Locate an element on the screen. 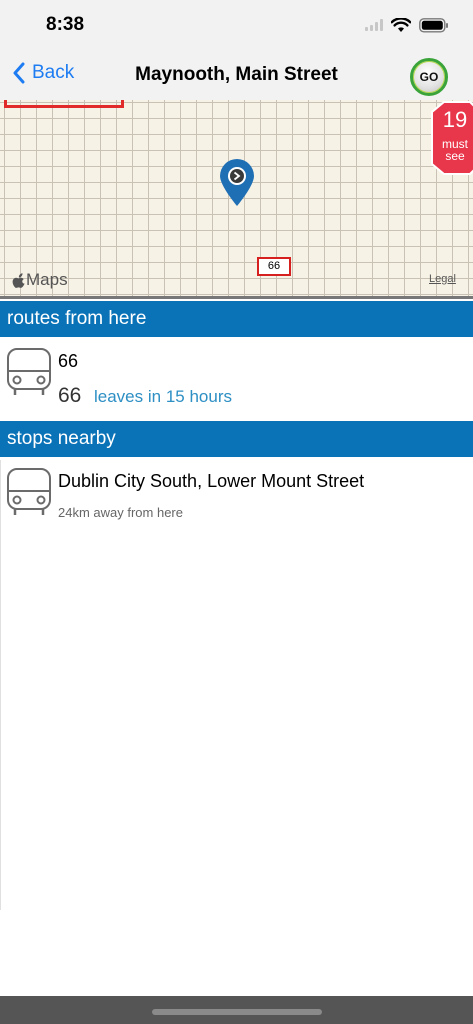 Image resolution: width=473 pixels, height=1024 pixels. map-route-highlight is located at coordinates (64, 104).